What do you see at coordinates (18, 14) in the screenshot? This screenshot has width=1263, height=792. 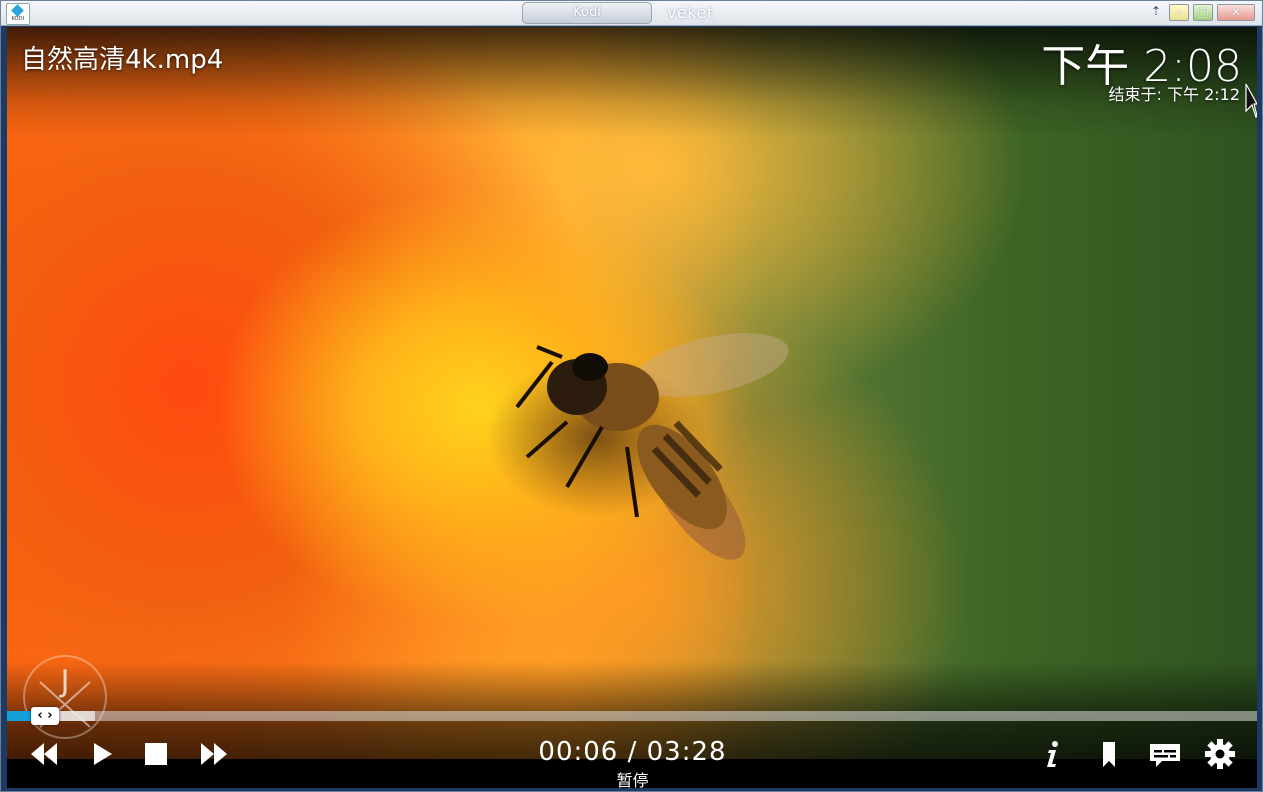 I see `kodi-app-icon: KODI` at bounding box center [18, 14].